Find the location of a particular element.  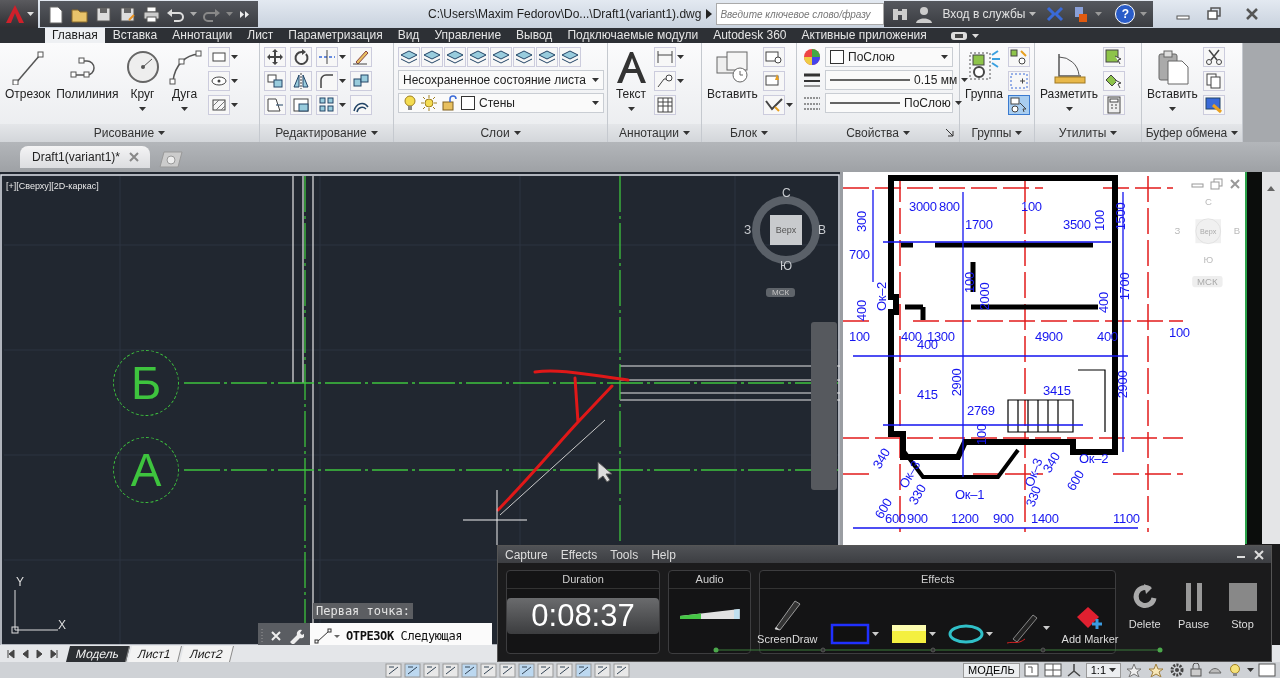

compass-label: В is located at coordinates (822, 230).